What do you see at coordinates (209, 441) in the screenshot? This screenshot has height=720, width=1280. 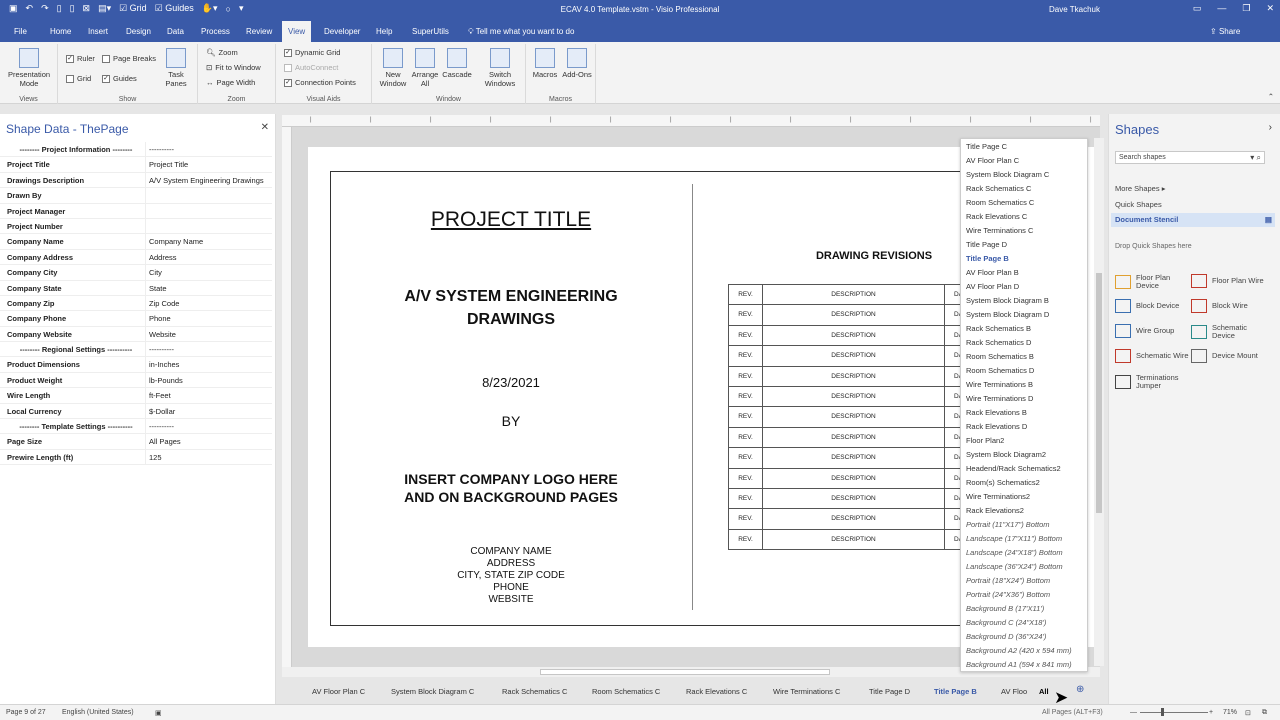 I see `shape-data-value: All Pages` at bounding box center [209, 441].